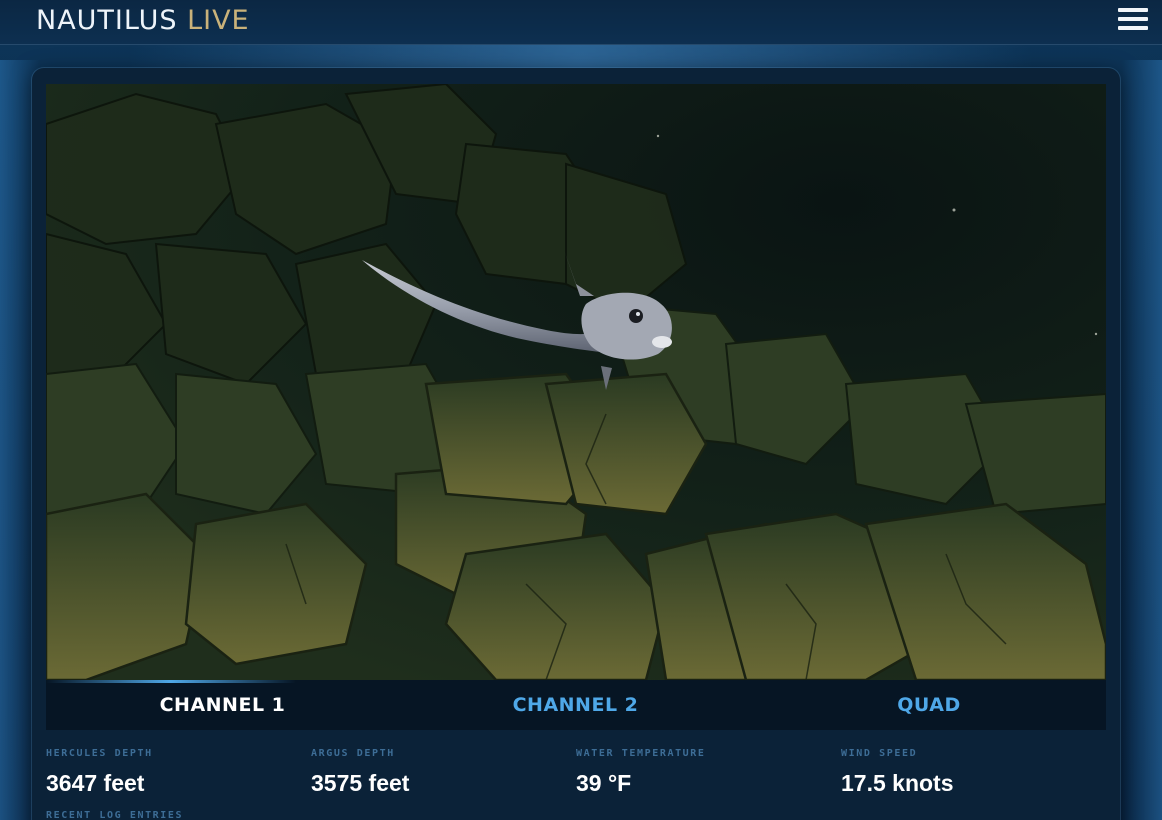 Image resolution: width=1162 pixels, height=820 pixels. What do you see at coordinates (218, 20) in the screenshot?
I see `logo-accent-text: LIVE` at bounding box center [218, 20].